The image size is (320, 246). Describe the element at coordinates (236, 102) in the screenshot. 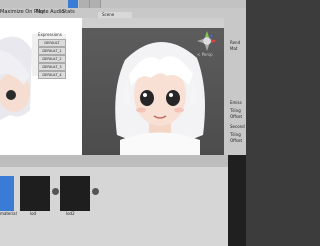

I see `inspector-line-3: Emiss` at that location.